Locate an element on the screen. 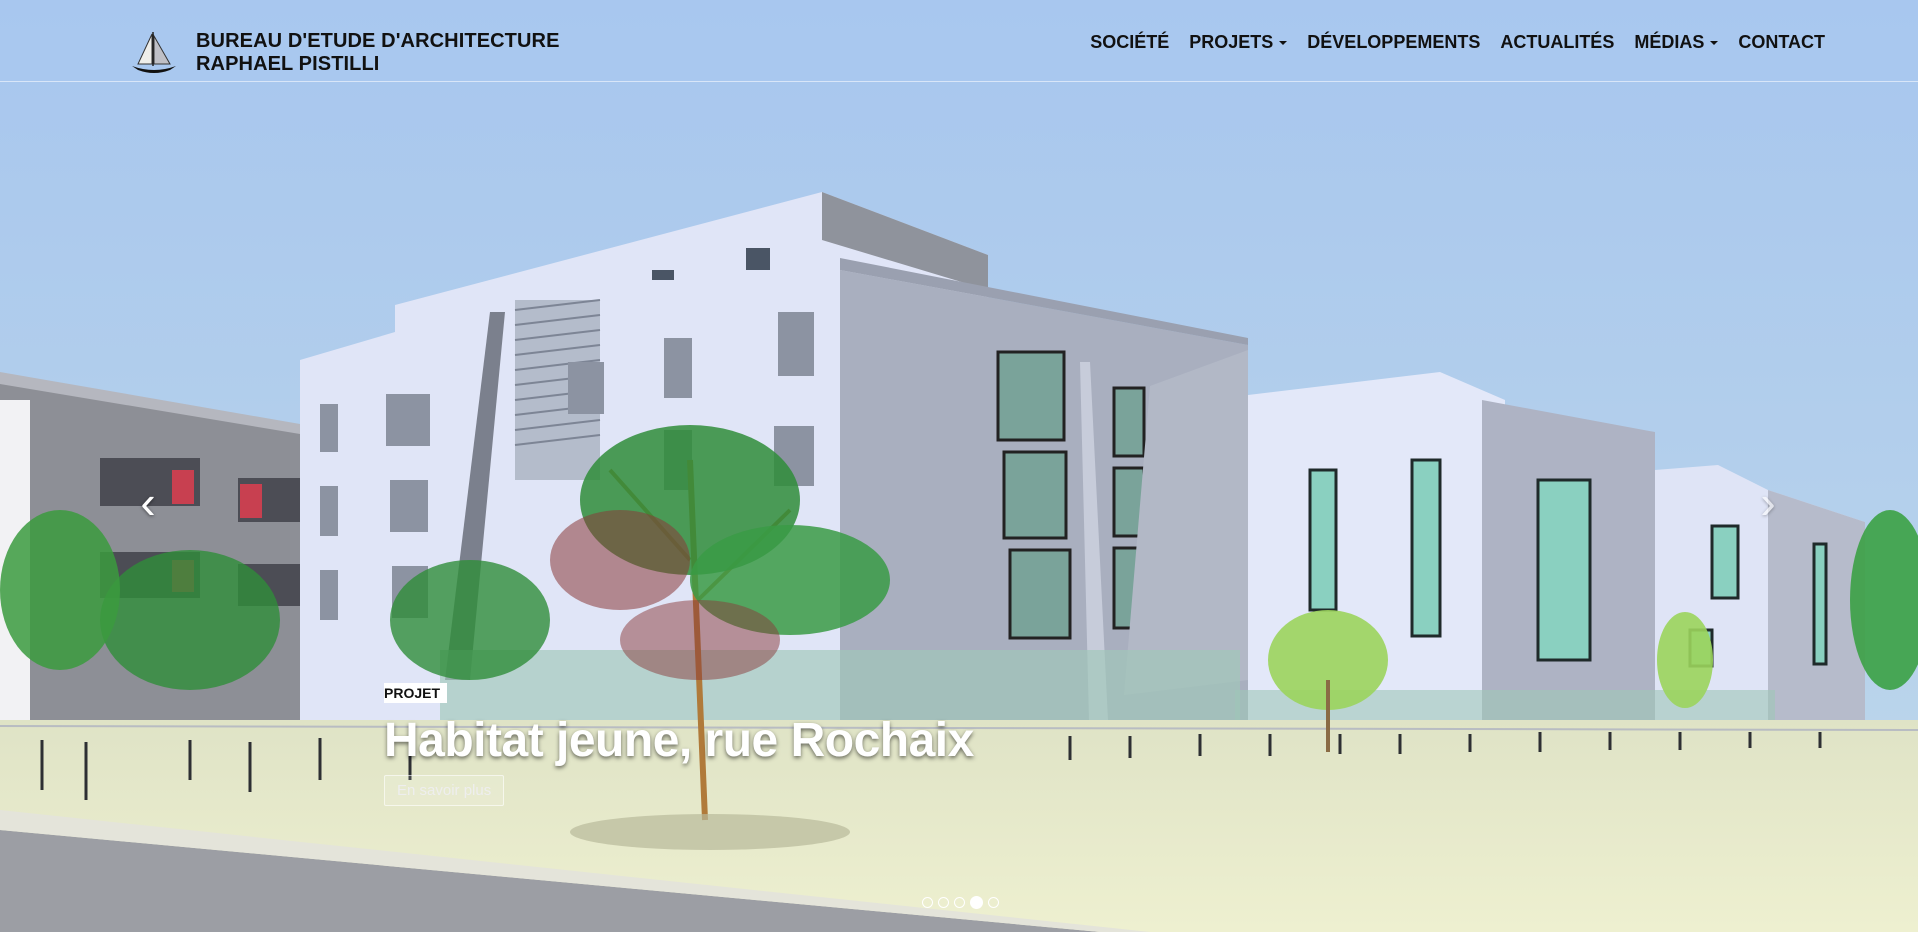  chevron-right-icon: › is located at coordinates (1768, 502).